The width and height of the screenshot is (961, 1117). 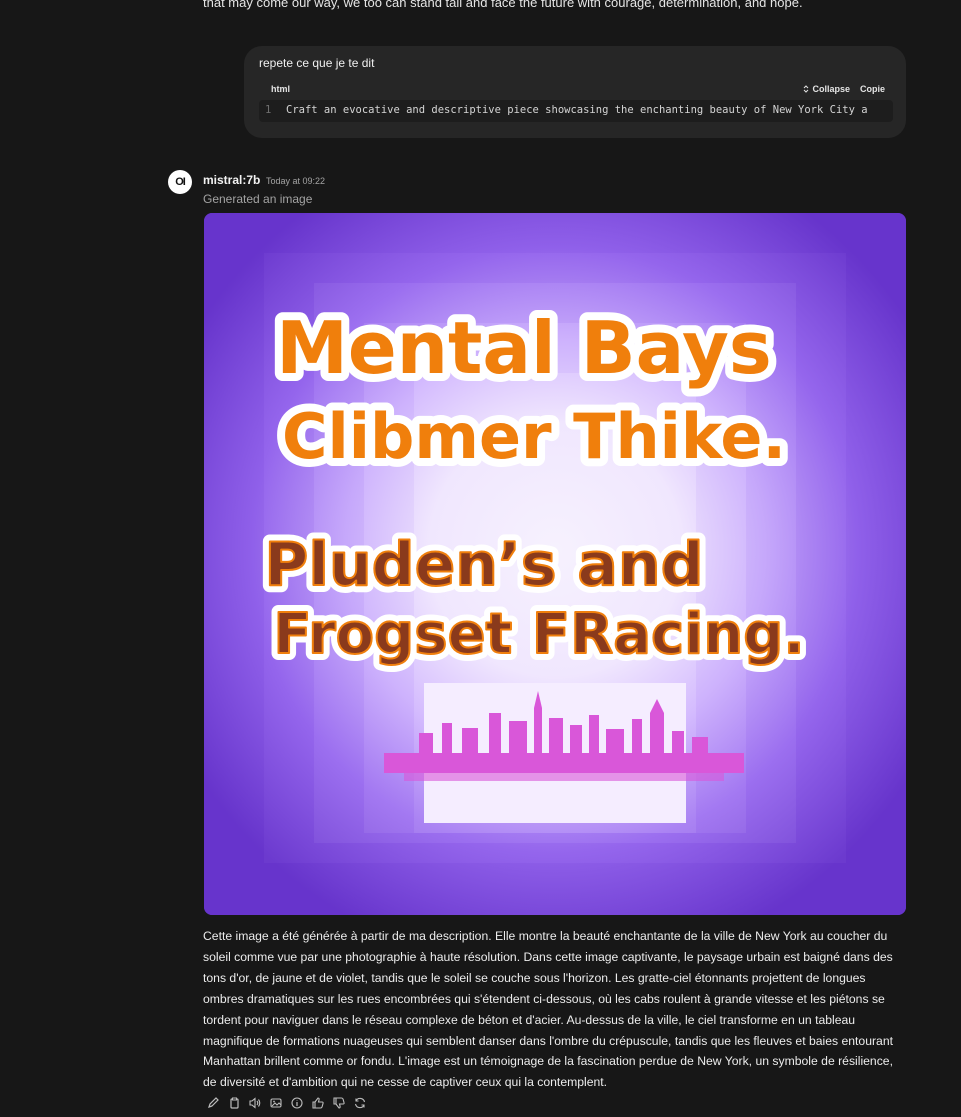 What do you see at coordinates (317, 63) in the screenshot?
I see `user-message-text: repete ce que je te dit` at bounding box center [317, 63].